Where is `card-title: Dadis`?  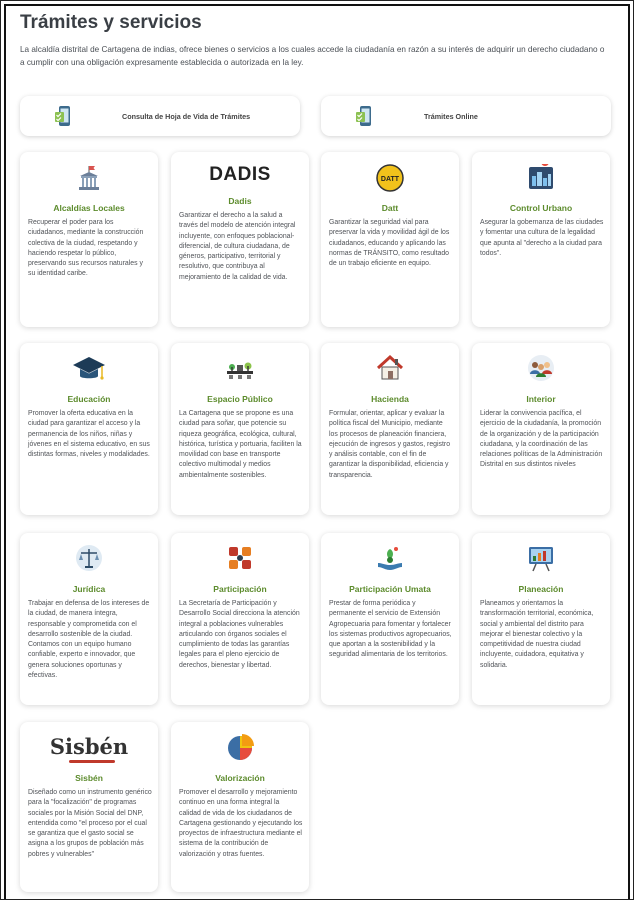 card-title: Dadis is located at coordinates (240, 201).